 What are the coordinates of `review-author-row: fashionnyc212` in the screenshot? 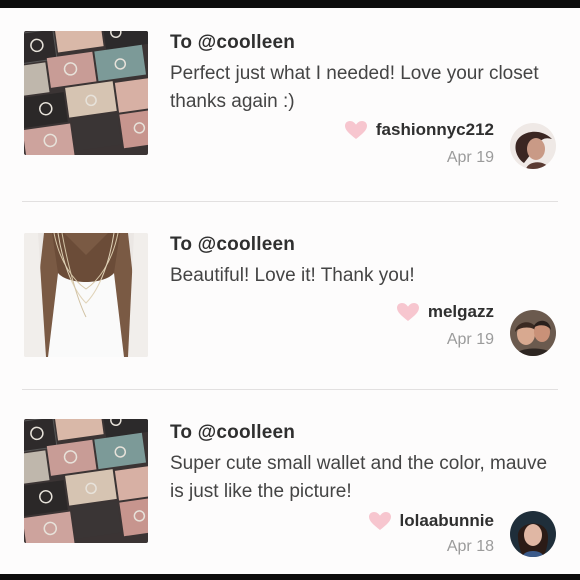 It's located at (419, 130).